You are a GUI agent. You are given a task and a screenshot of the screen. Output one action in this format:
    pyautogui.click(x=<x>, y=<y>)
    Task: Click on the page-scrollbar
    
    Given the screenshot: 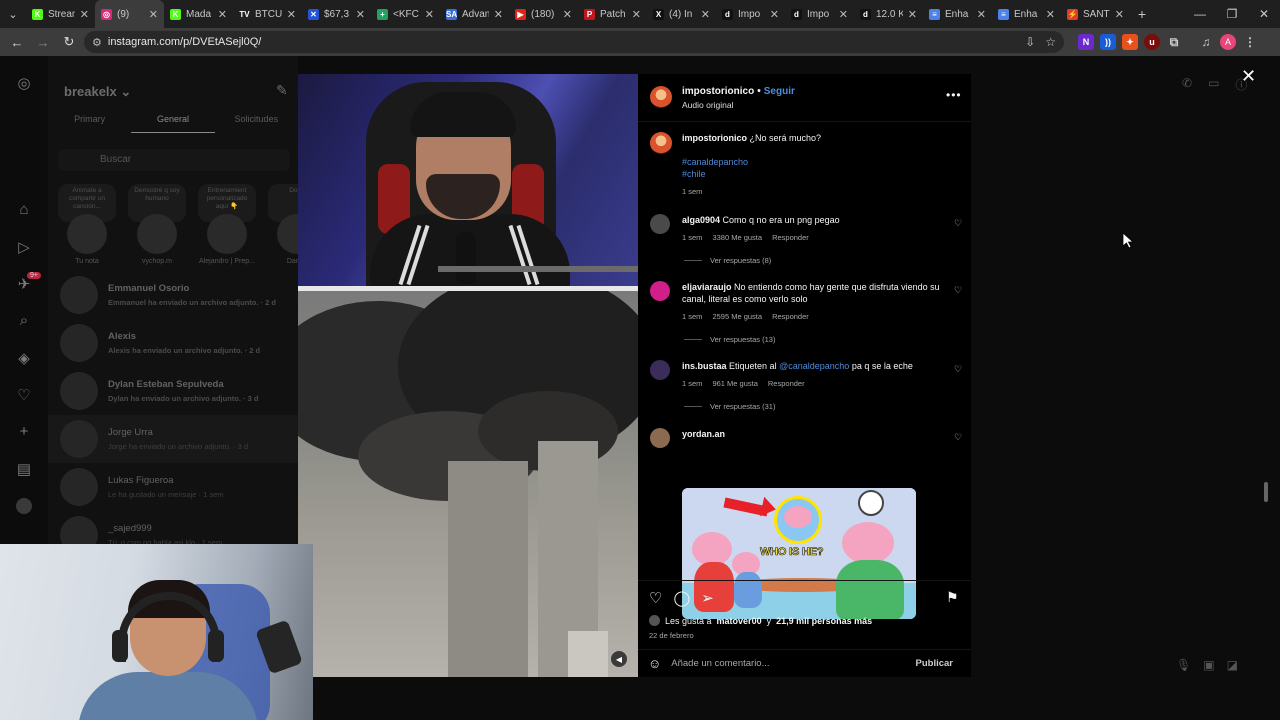 What is the action you would take?
    pyautogui.click(x=1271, y=388)
    